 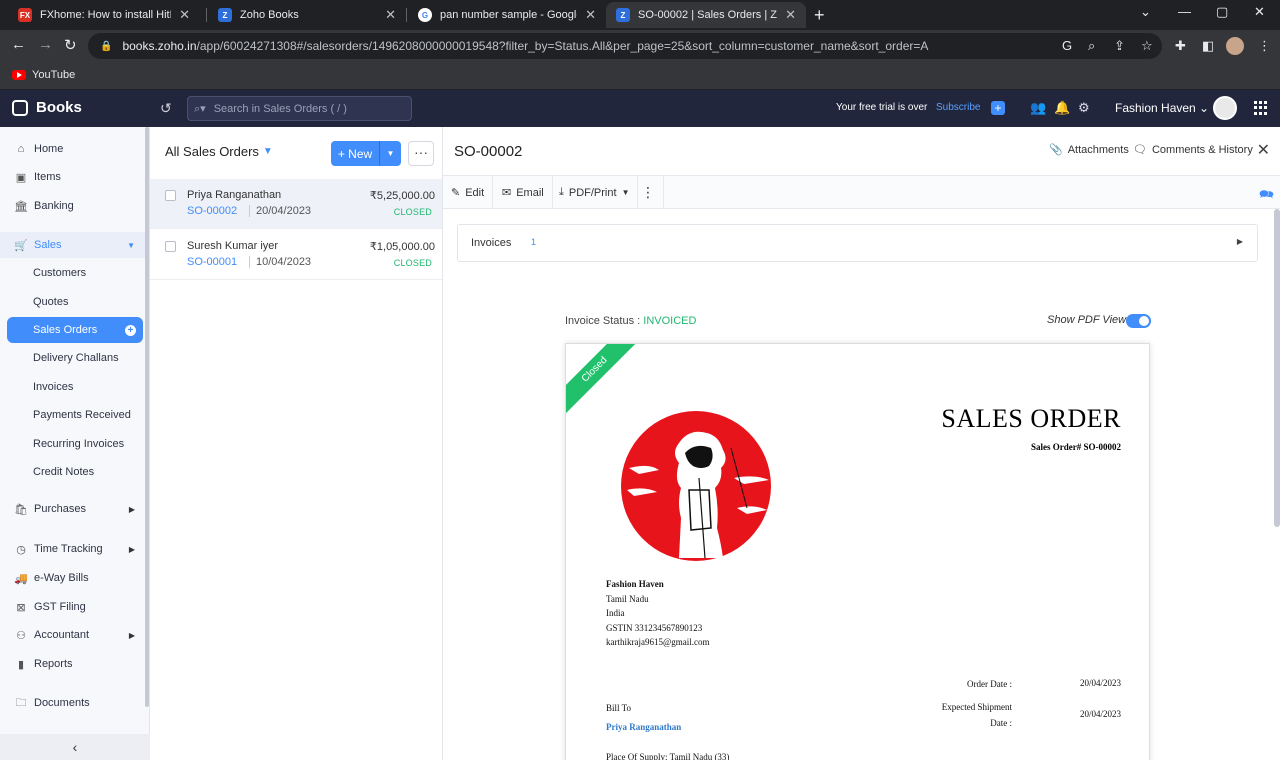 What do you see at coordinates (523, 192) in the screenshot?
I see `email-button: ✉ Email` at bounding box center [523, 192].